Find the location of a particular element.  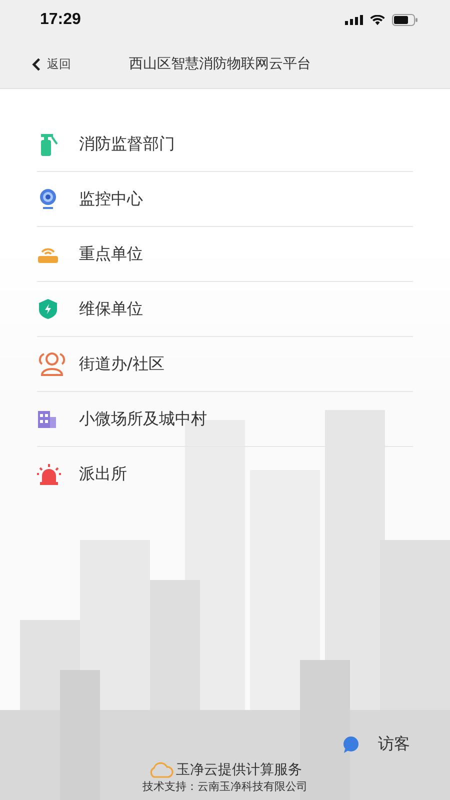

menu-item: 消防监督部门 is located at coordinates (225, 144).